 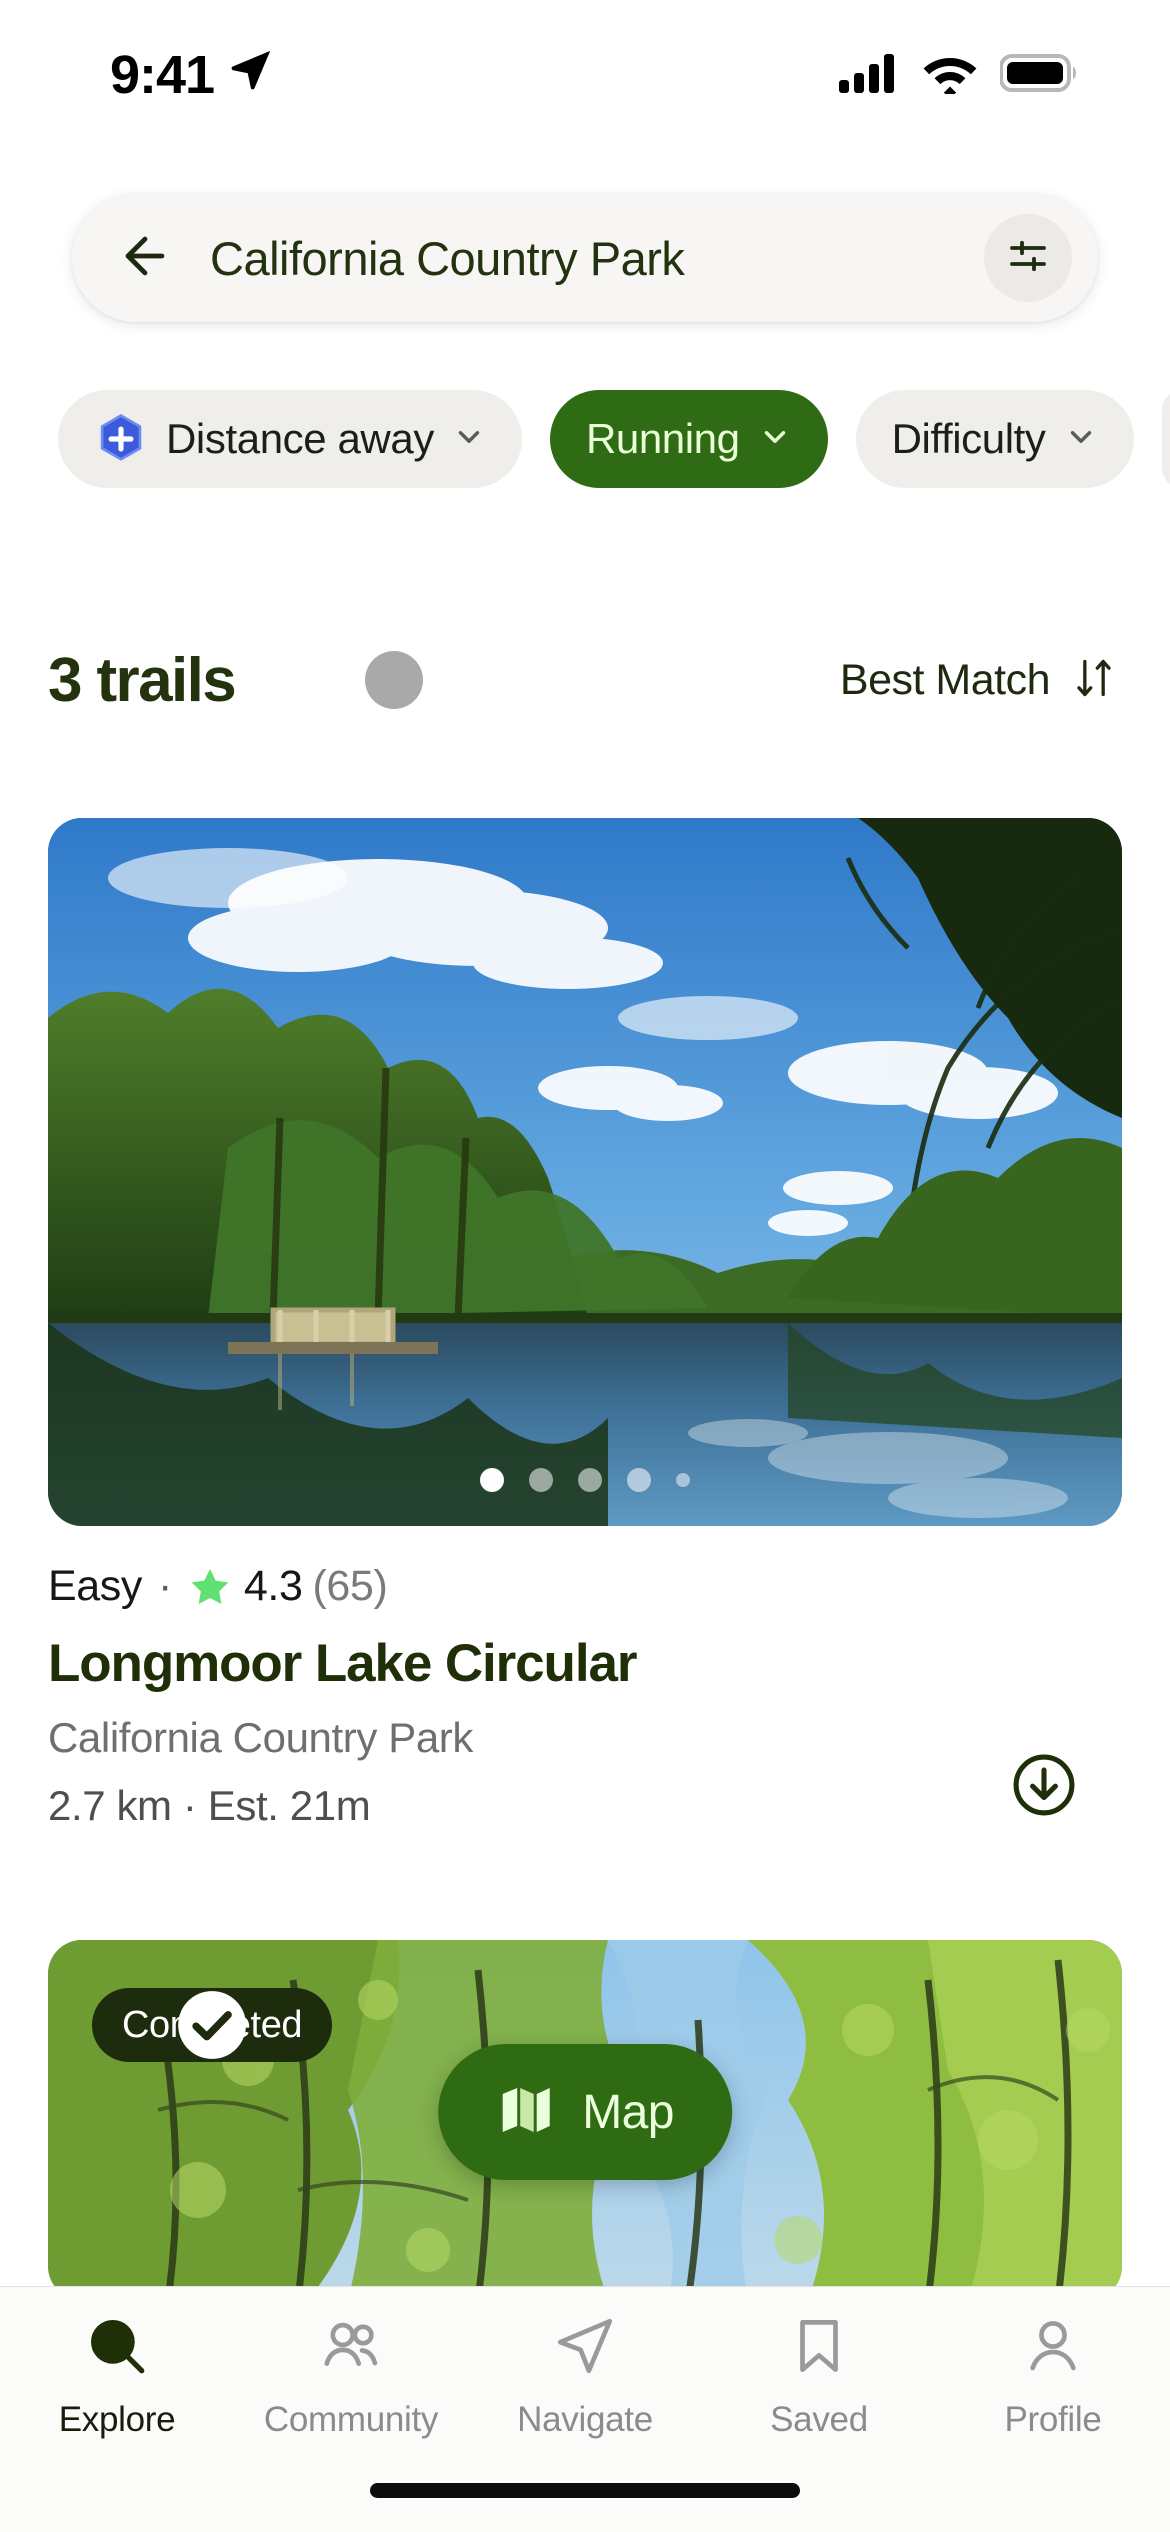 I want to click on trail-rating: 4.3, so click(x=273, y=1586).